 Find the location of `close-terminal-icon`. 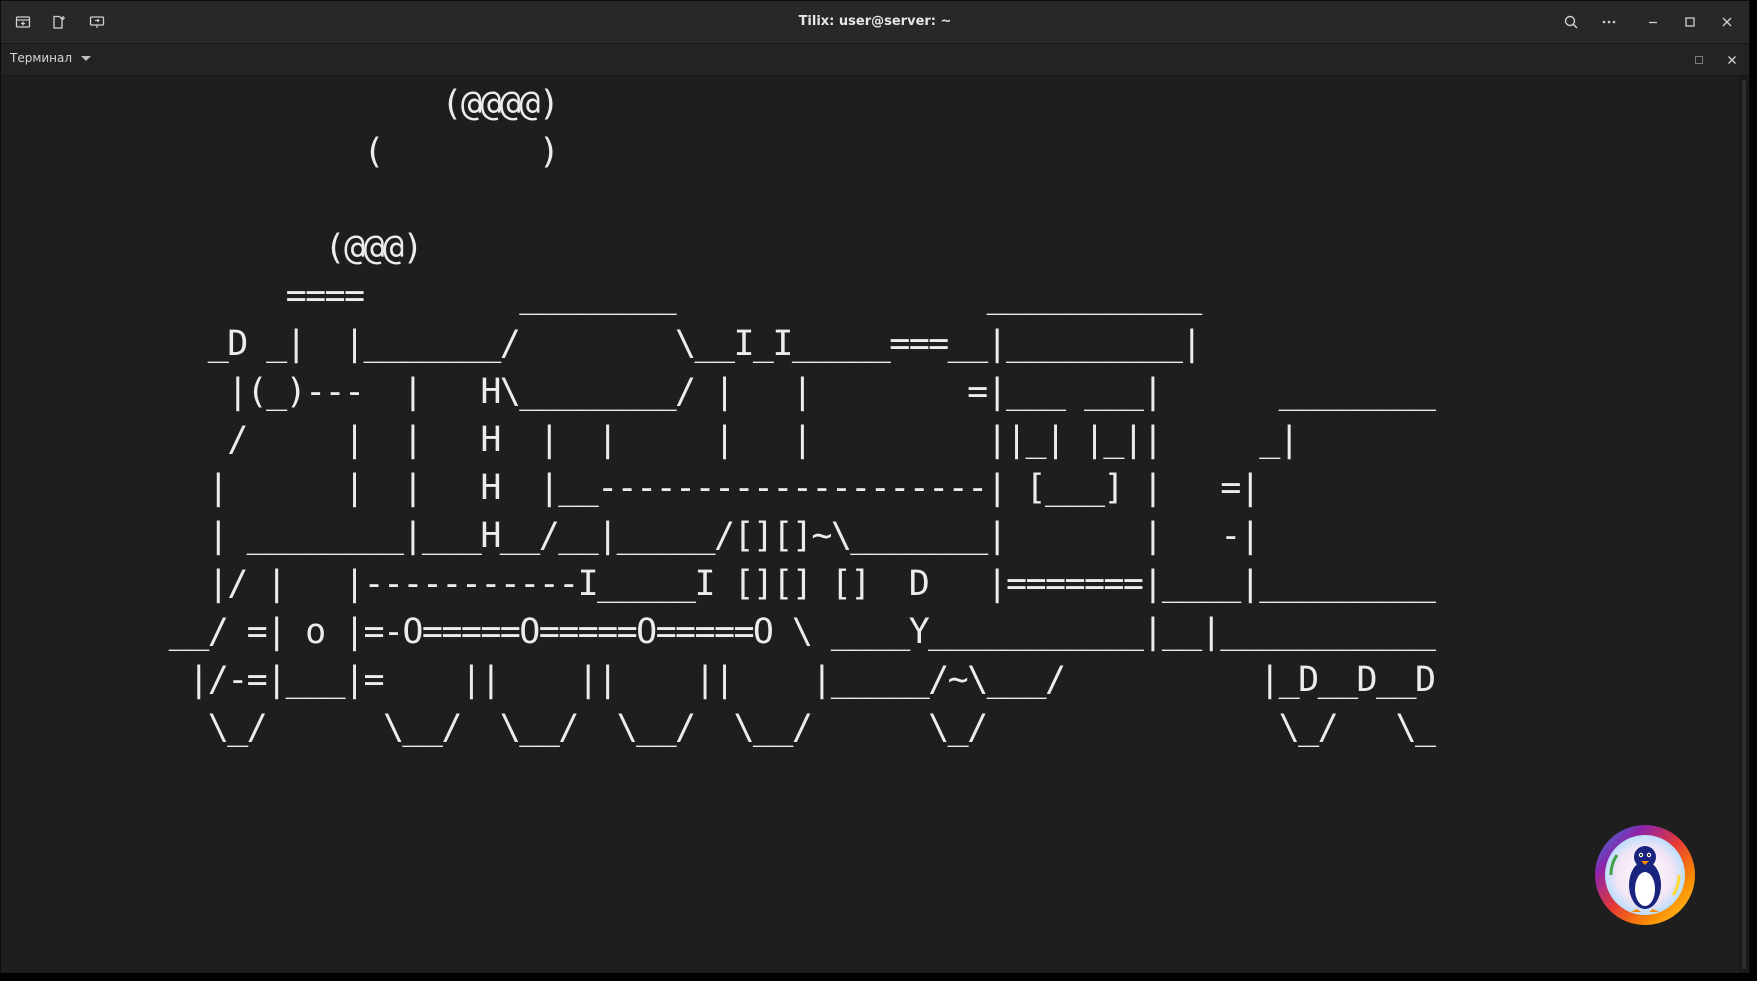

close-terminal-icon is located at coordinates (1732, 60).